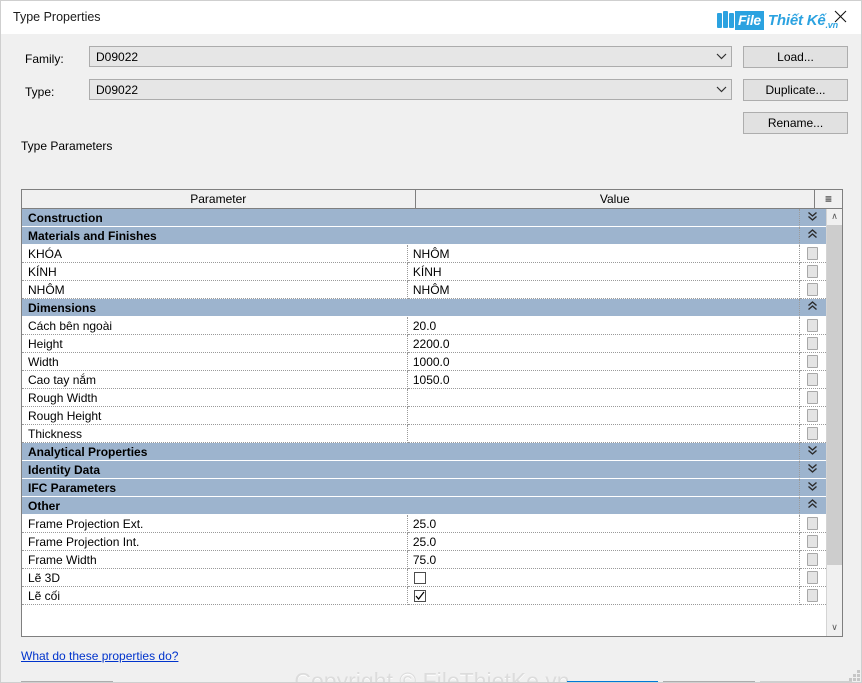  Describe the element at coordinates (834, 395) in the screenshot. I see `scroll-thumb` at that location.